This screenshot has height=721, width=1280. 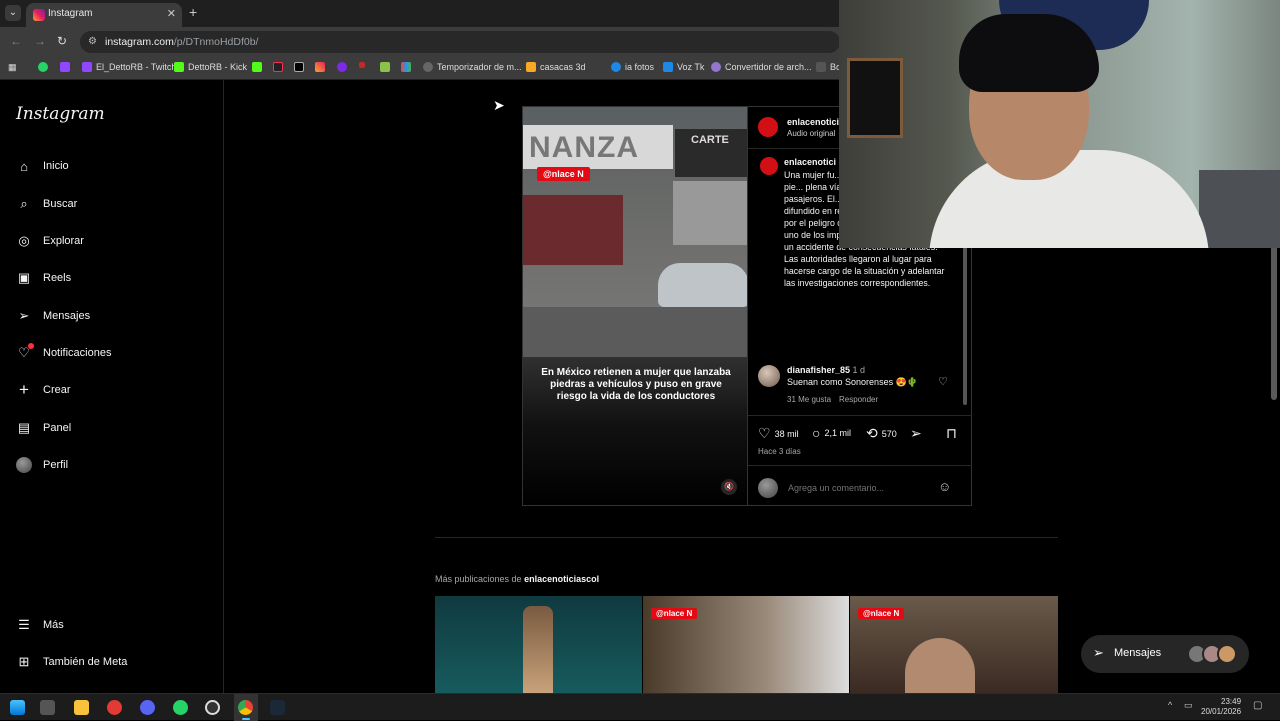 What do you see at coordinates (810, 162) in the screenshot?
I see `caption-author-username: enlacenotici` at bounding box center [810, 162].